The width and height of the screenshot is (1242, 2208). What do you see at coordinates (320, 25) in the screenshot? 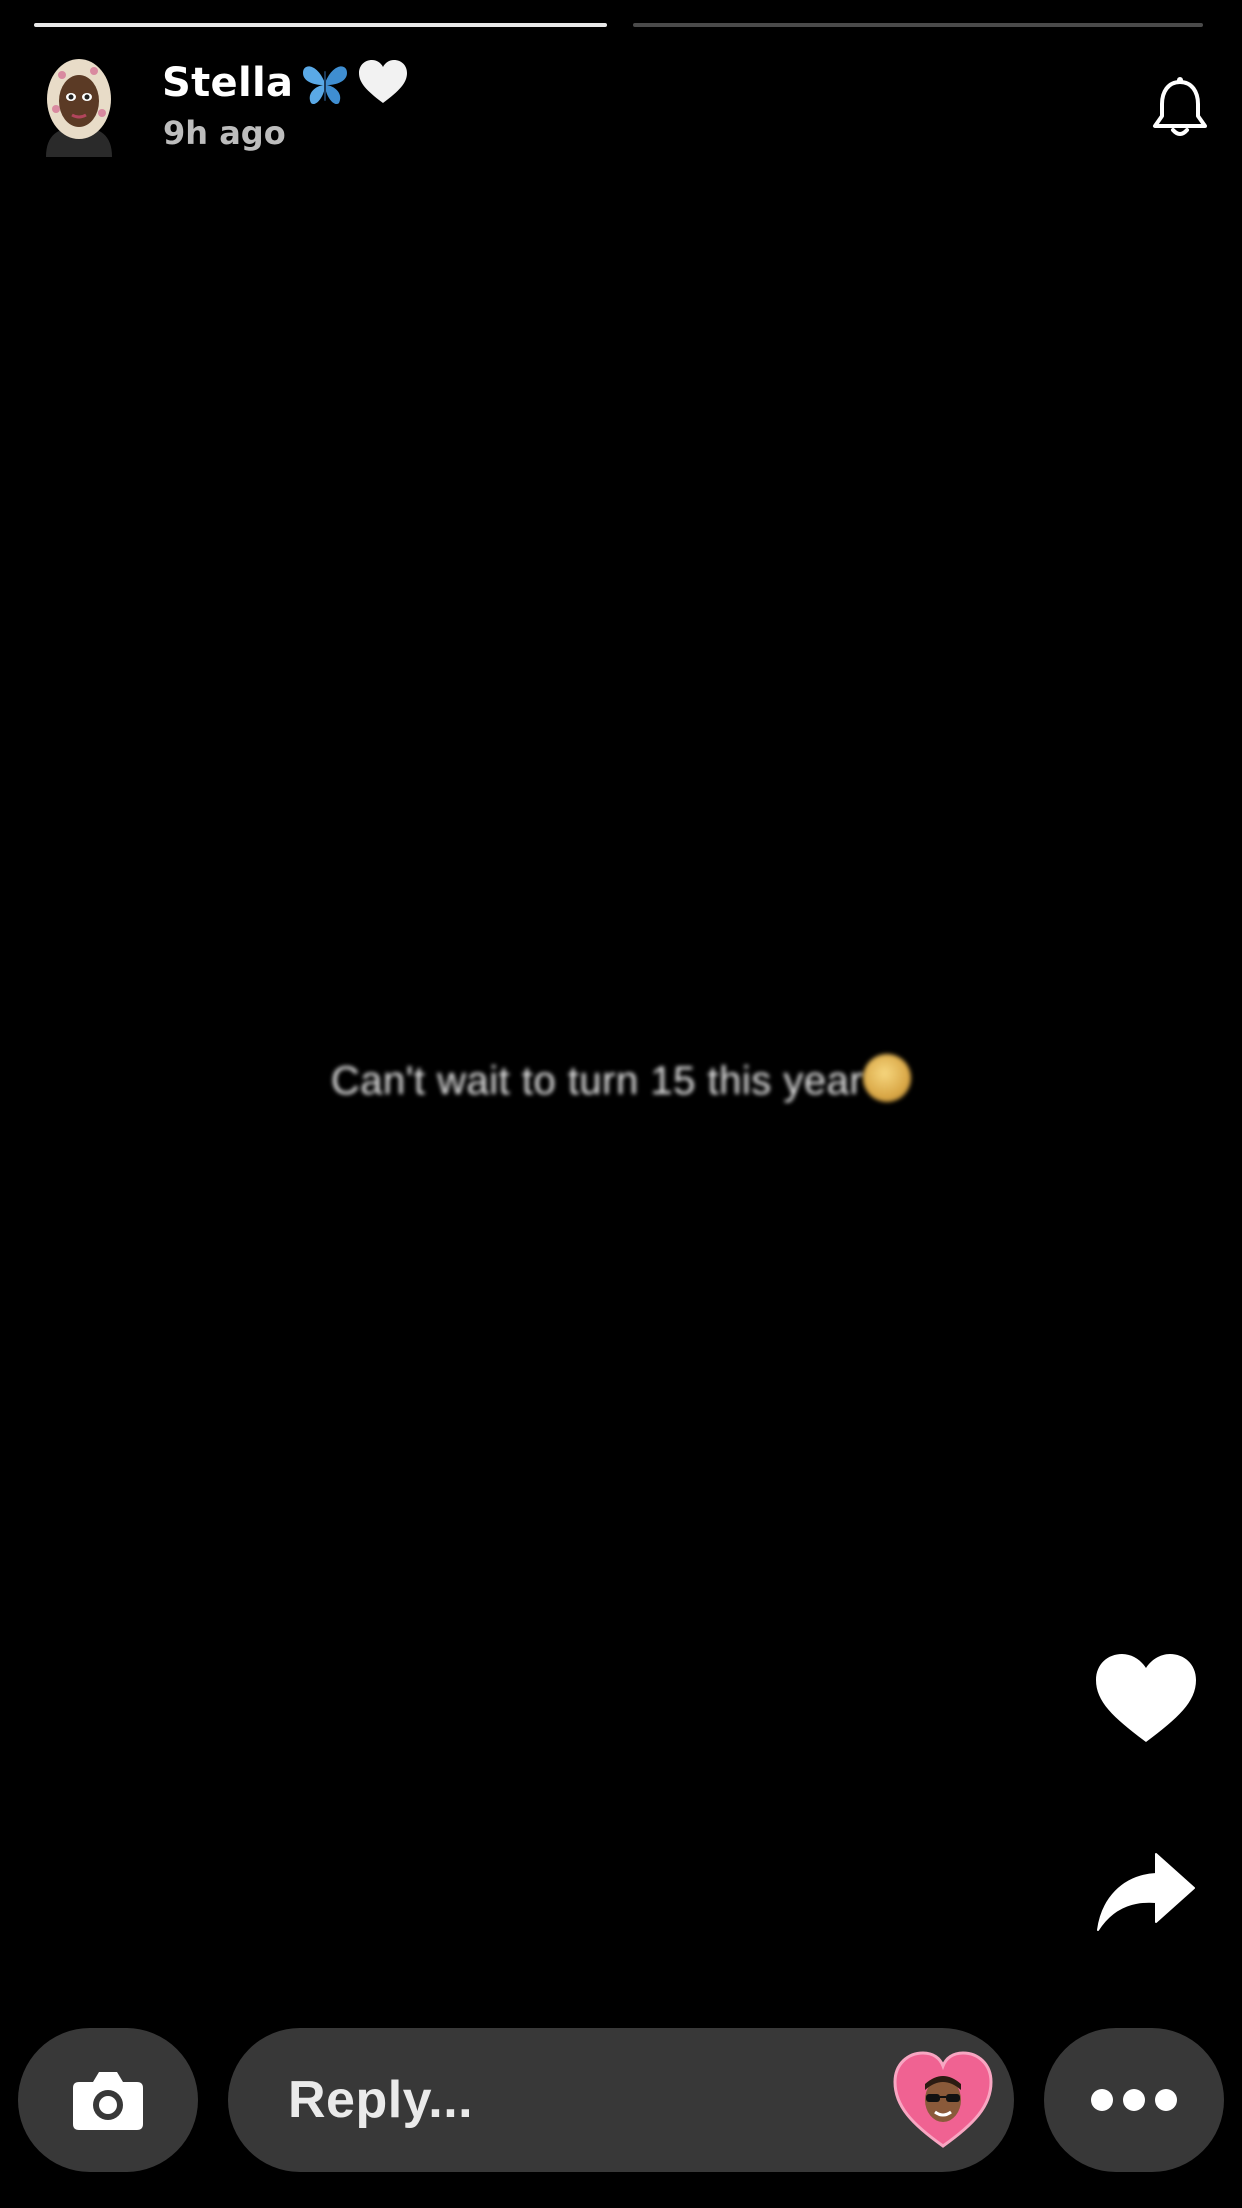
I see `story-progress-active` at bounding box center [320, 25].